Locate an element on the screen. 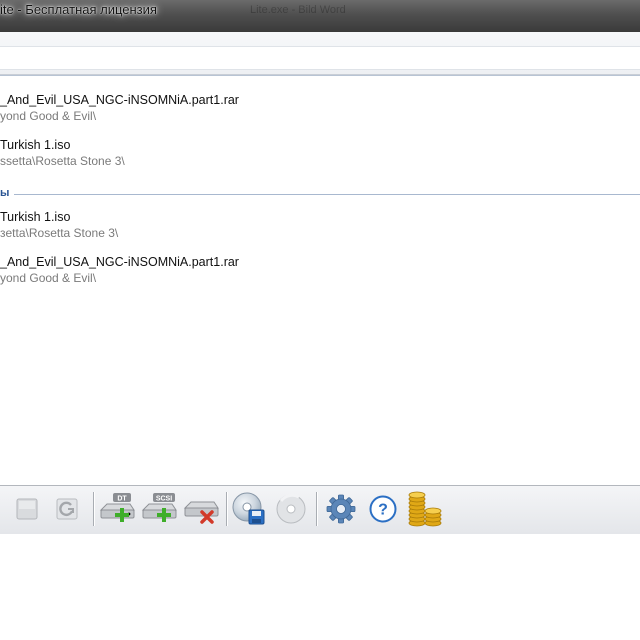 This screenshot has width=640, height=640. bottom-toolbar: DT SCSI ? is located at coordinates (320, 510).